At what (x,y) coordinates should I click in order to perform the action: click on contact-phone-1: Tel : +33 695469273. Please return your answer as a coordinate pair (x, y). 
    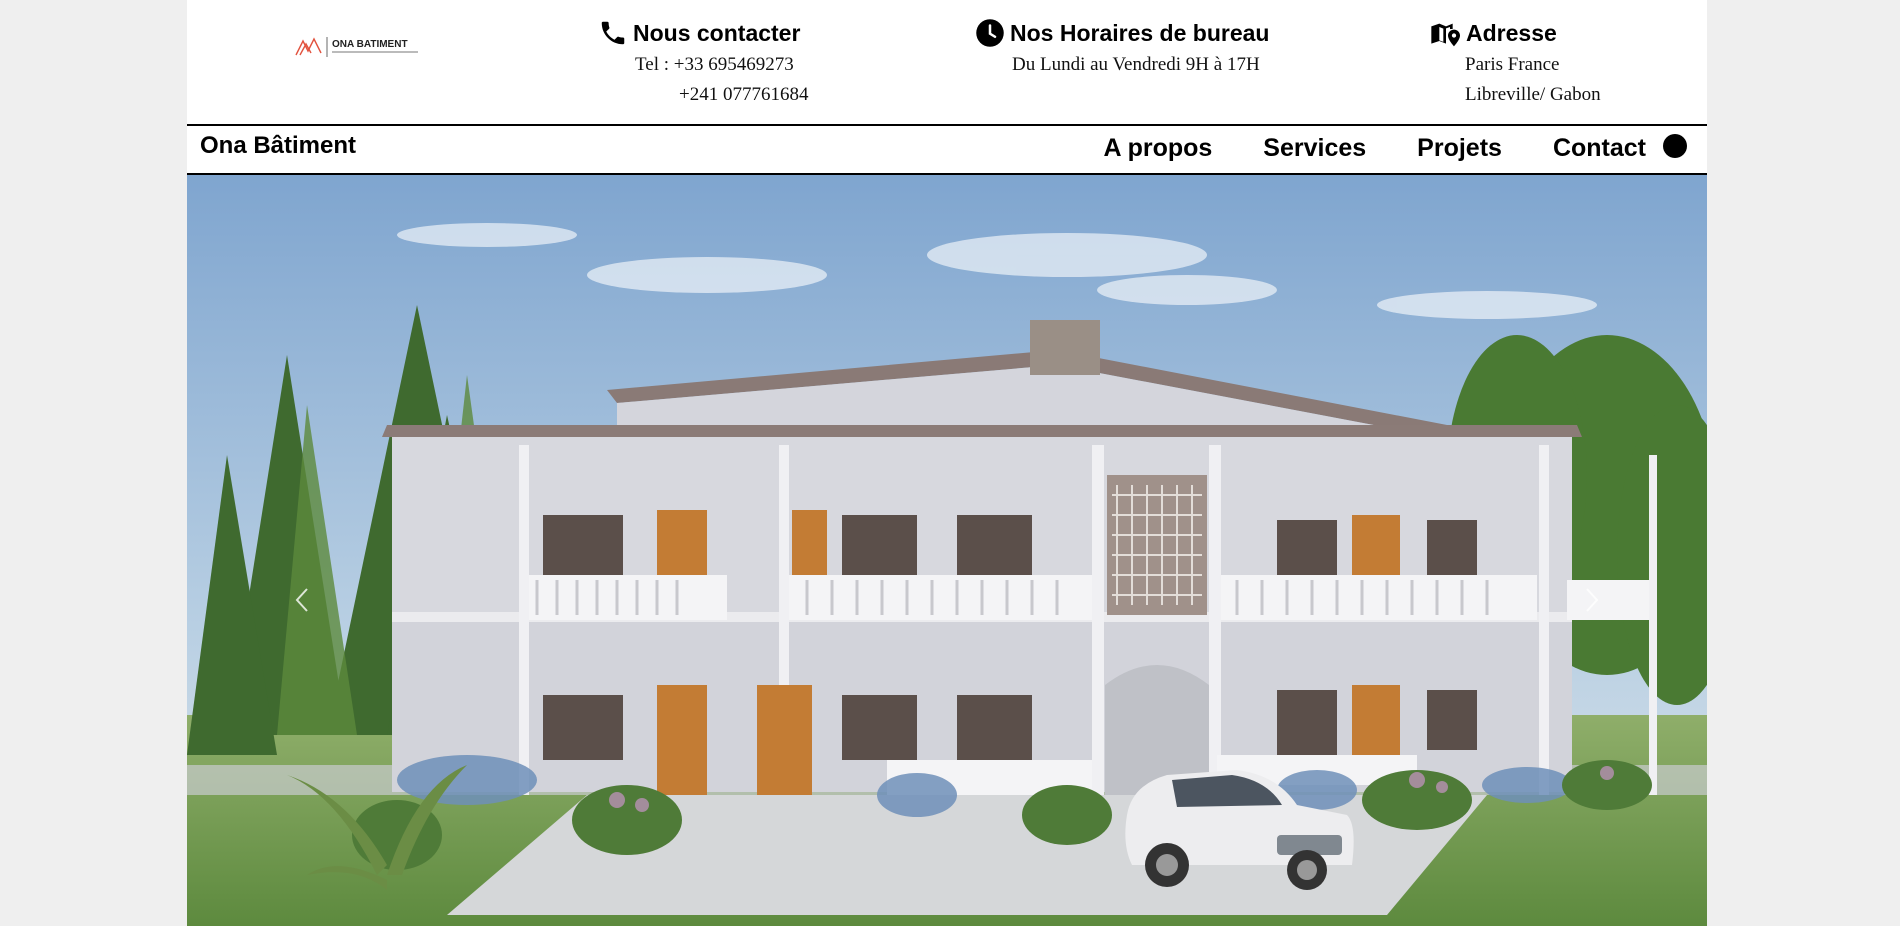
    Looking at the image, I should click on (714, 64).